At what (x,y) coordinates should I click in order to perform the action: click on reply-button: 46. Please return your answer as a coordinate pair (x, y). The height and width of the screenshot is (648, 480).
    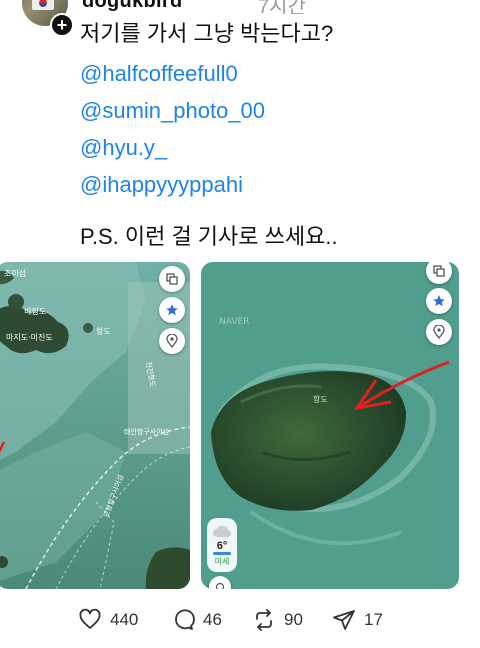
    Looking at the image, I should click on (196, 620).